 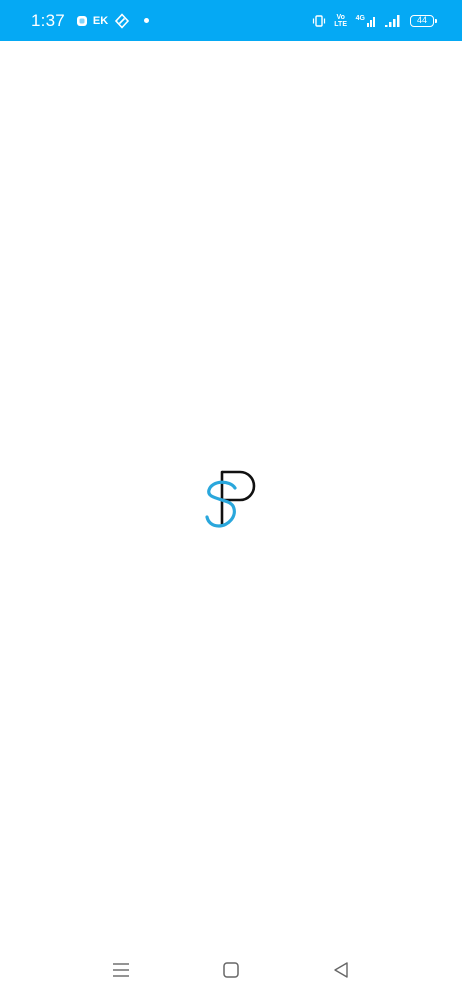 I want to click on home-icon, so click(x=231, y=972).